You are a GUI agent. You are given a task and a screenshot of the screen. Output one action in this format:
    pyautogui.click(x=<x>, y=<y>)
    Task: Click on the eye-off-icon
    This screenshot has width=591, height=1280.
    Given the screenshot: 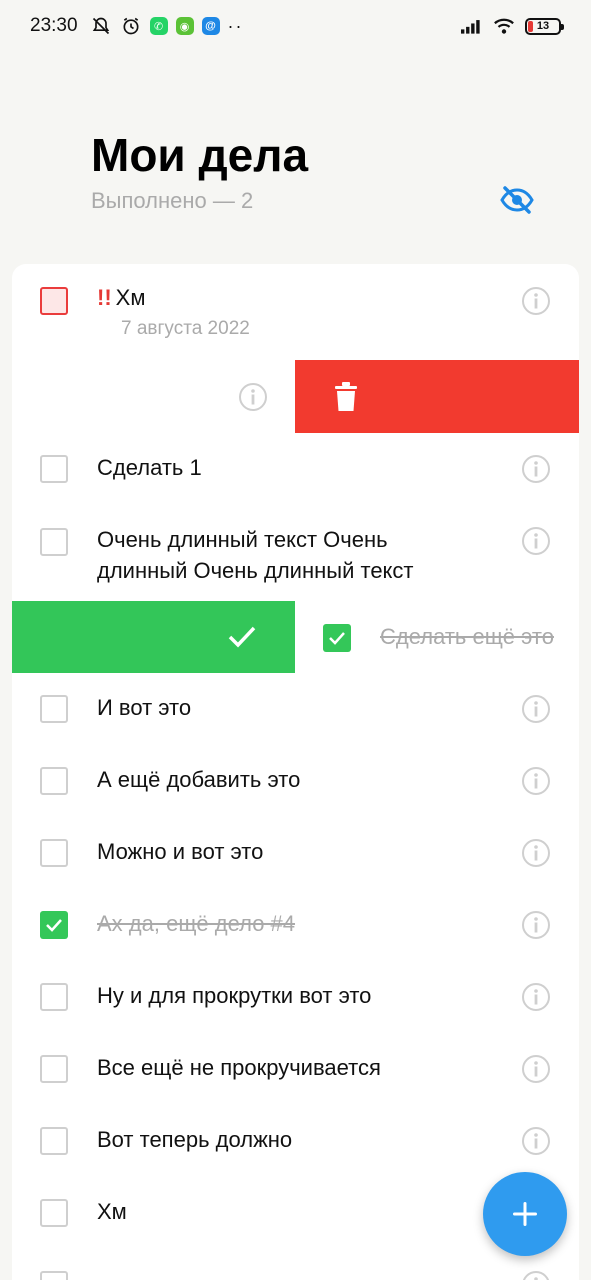 What is the action you would take?
    pyautogui.click(x=517, y=200)
    